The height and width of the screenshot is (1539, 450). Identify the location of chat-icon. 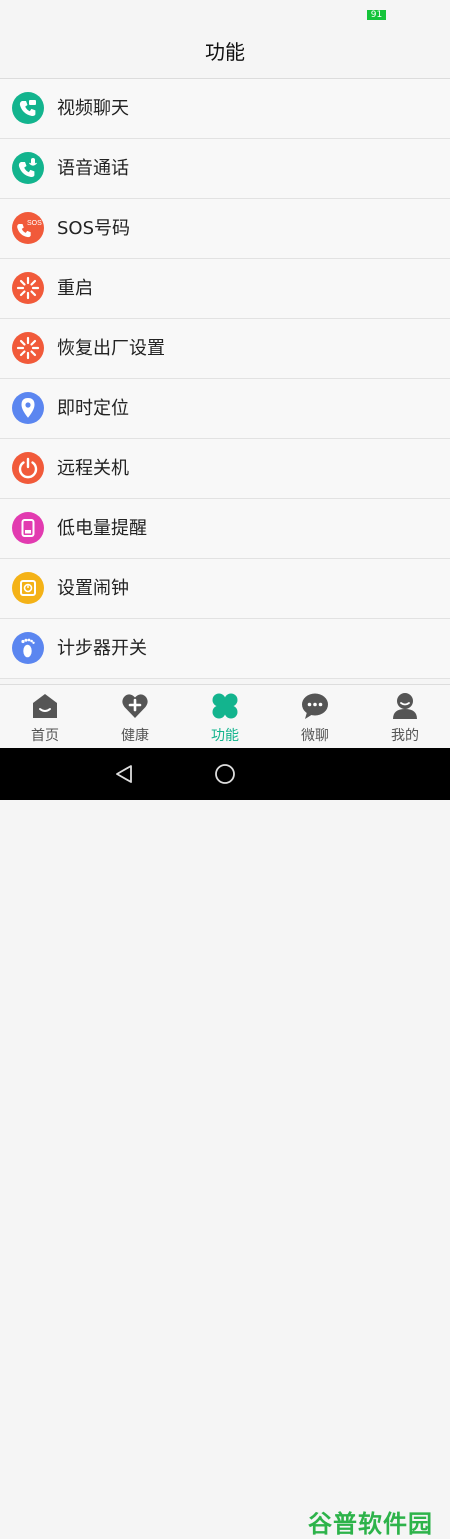
(315, 706).